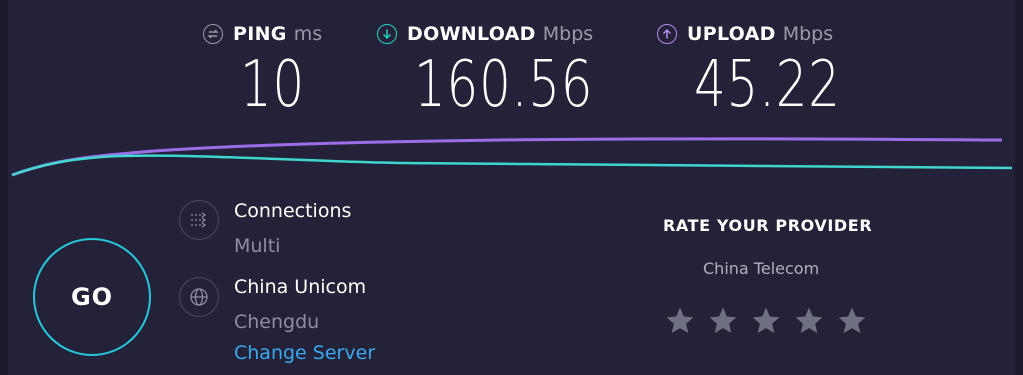 Image resolution: width=1023 pixels, height=375 pixels. What do you see at coordinates (199, 220) in the screenshot?
I see `connections-icon` at bounding box center [199, 220].